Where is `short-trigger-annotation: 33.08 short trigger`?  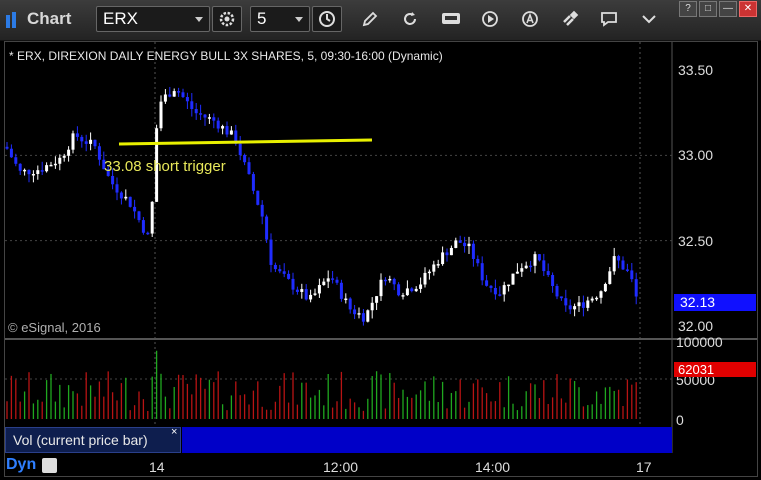 short-trigger-annotation: 33.08 short trigger is located at coordinates (165, 166).